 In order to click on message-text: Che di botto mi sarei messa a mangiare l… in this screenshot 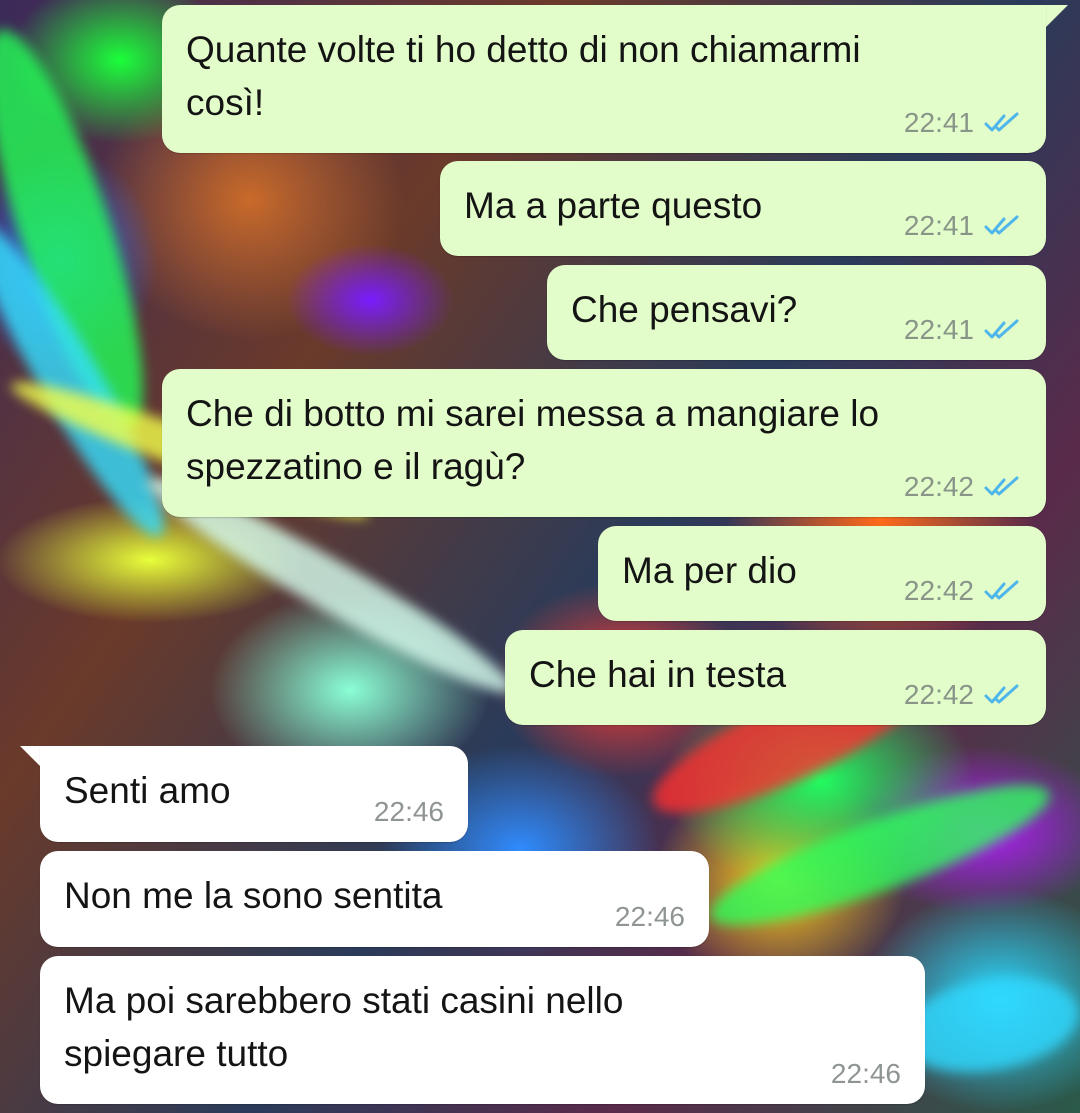, I will do `click(533, 440)`.